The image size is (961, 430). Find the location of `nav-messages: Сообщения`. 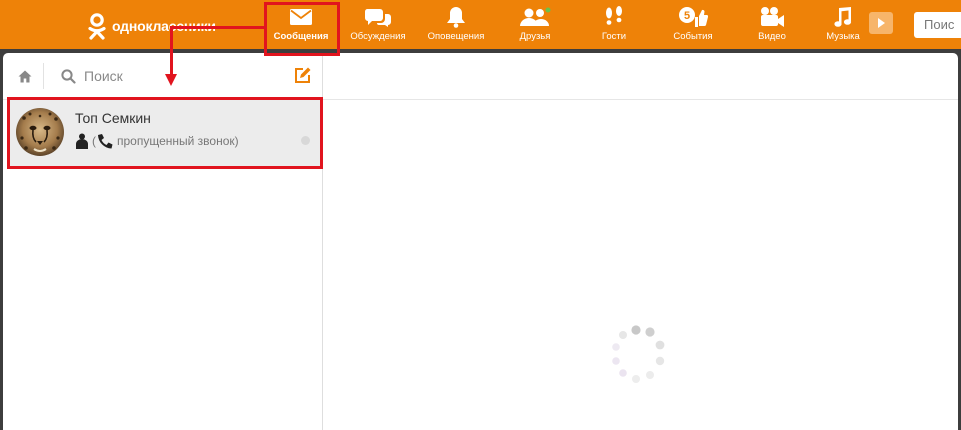

nav-messages: Сообщения is located at coordinates (301, 26).